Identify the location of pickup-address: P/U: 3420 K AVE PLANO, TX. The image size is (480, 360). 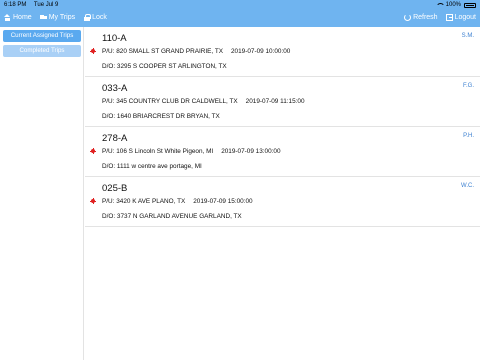
(144, 201).